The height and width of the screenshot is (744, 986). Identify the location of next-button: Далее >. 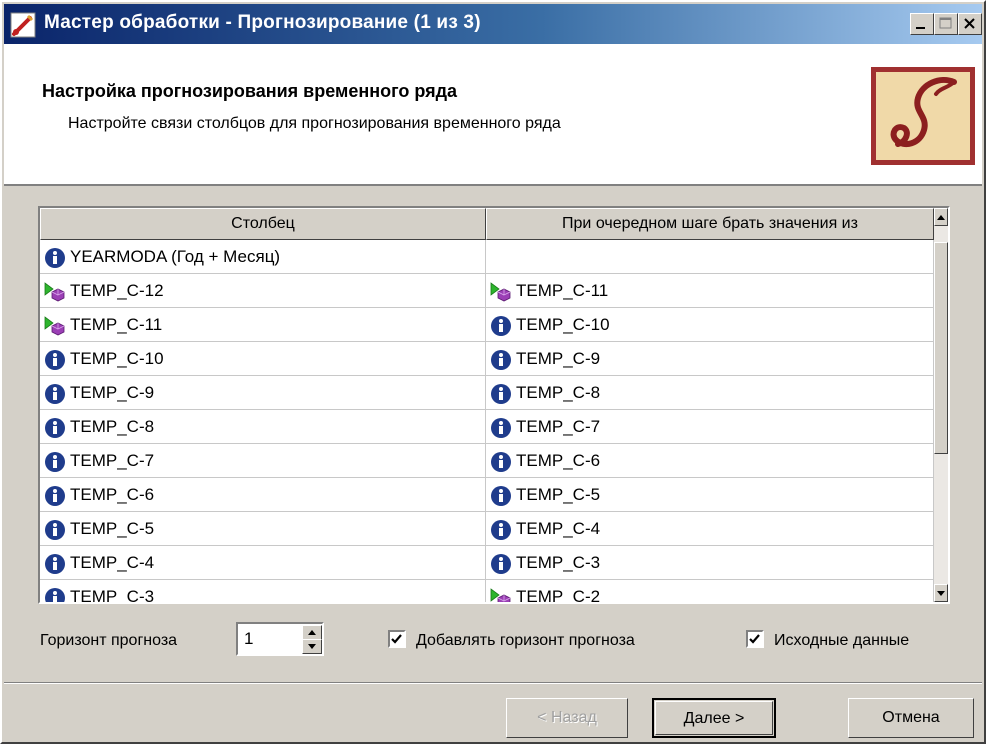
(714, 718).